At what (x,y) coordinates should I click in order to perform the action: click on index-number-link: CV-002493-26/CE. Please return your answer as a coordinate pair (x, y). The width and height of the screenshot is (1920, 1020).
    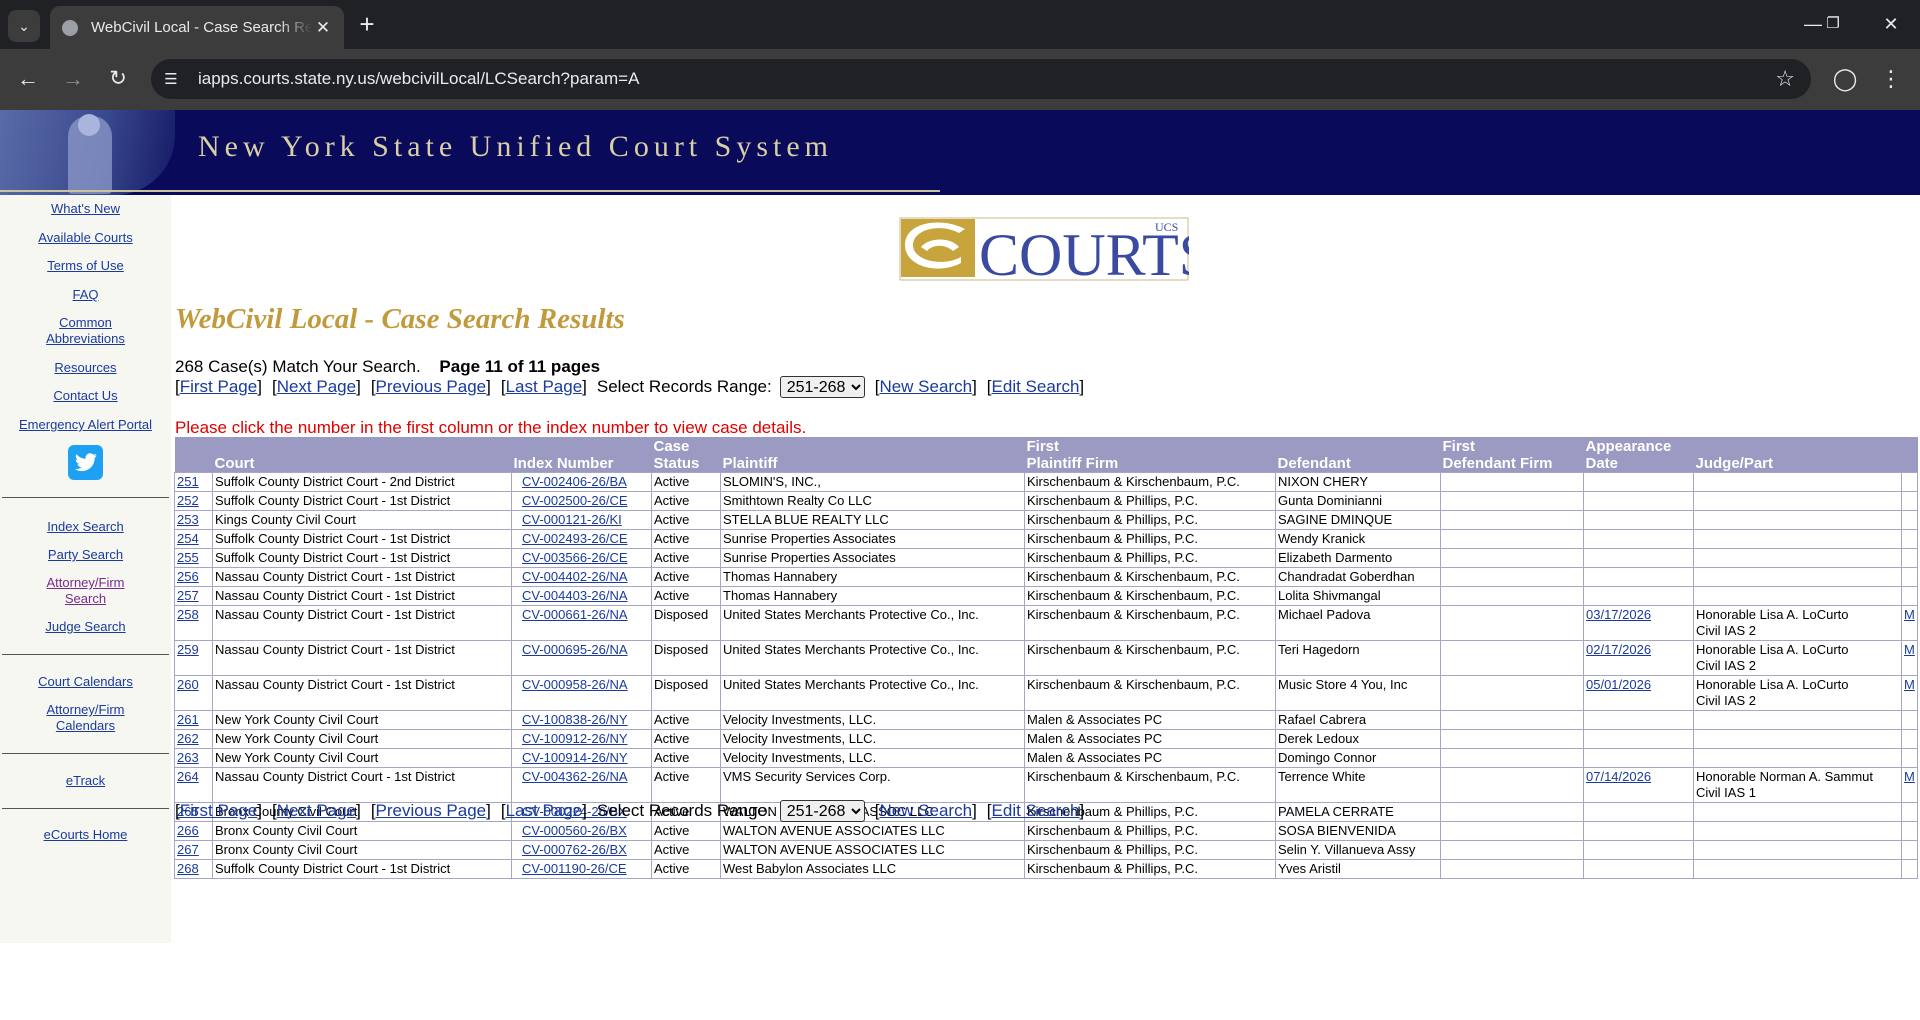
    Looking at the image, I should click on (571, 538).